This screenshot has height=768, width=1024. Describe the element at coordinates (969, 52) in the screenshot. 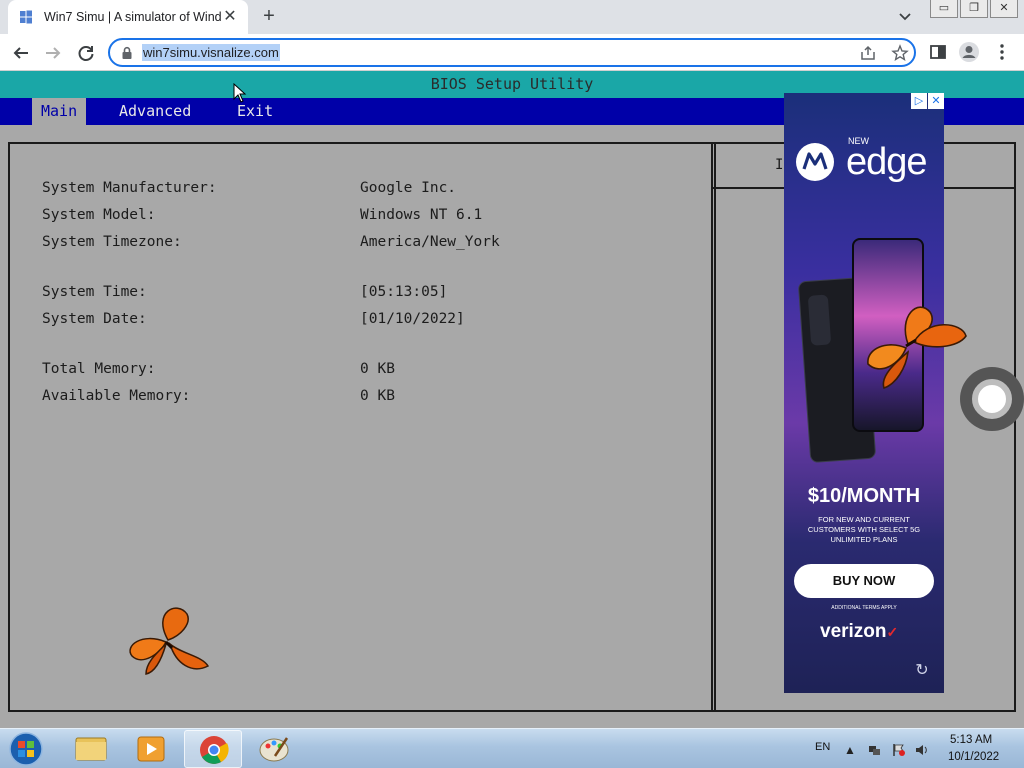

I see `profile-avatar-icon` at that location.